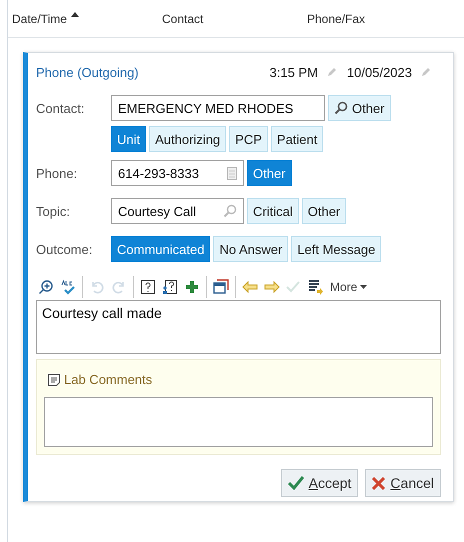 The image size is (464, 542). I want to click on other-button: Other, so click(359, 108).